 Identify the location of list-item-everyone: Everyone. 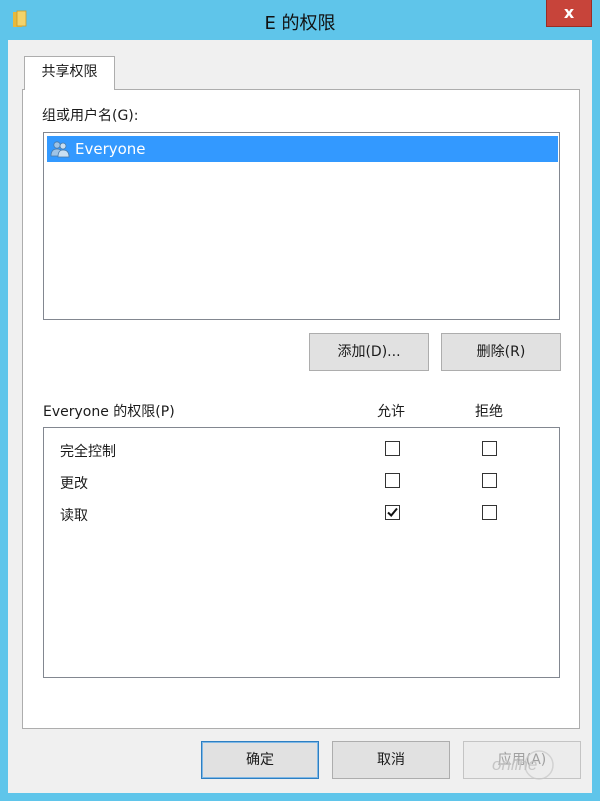
(302, 149).